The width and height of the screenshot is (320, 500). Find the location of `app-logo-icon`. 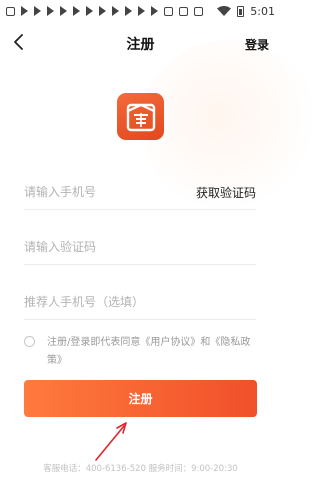

app-logo-icon is located at coordinates (140, 117).